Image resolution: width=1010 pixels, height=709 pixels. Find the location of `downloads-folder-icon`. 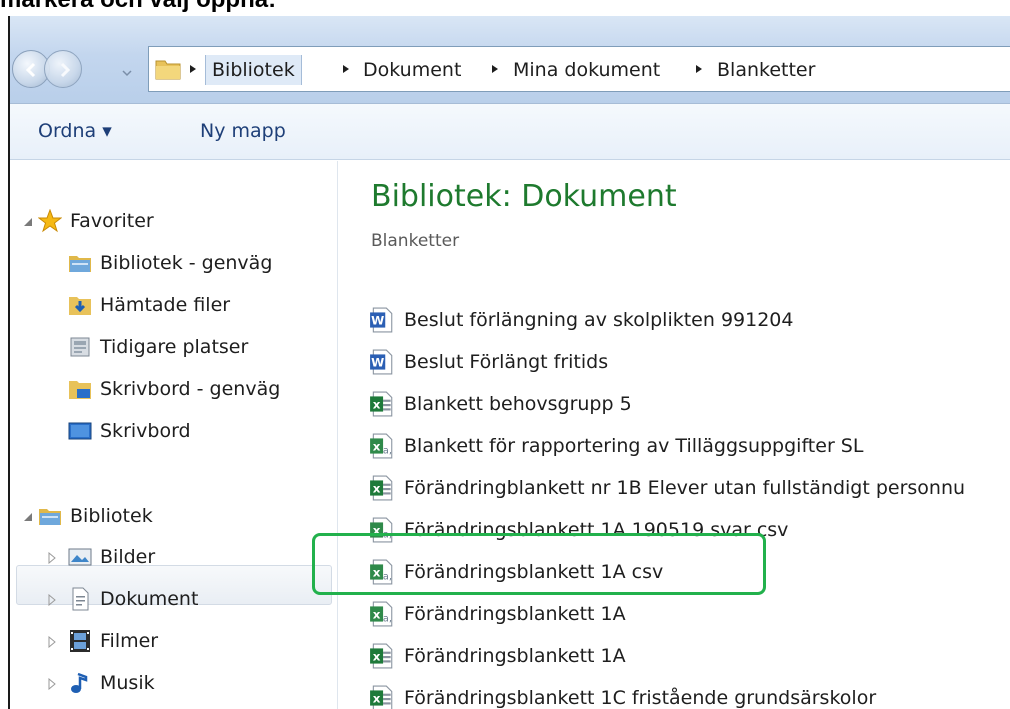

downloads-folder-icon is located at coordinates (80, 306).